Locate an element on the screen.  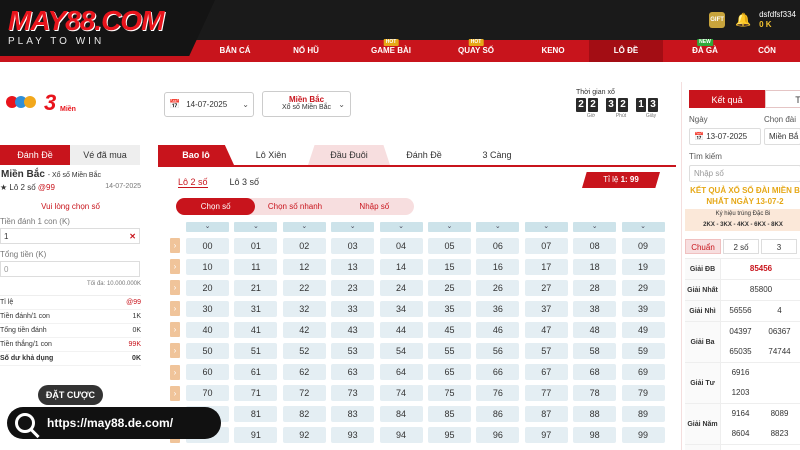
number-cell: 58 is located at coordinates (595, 350).